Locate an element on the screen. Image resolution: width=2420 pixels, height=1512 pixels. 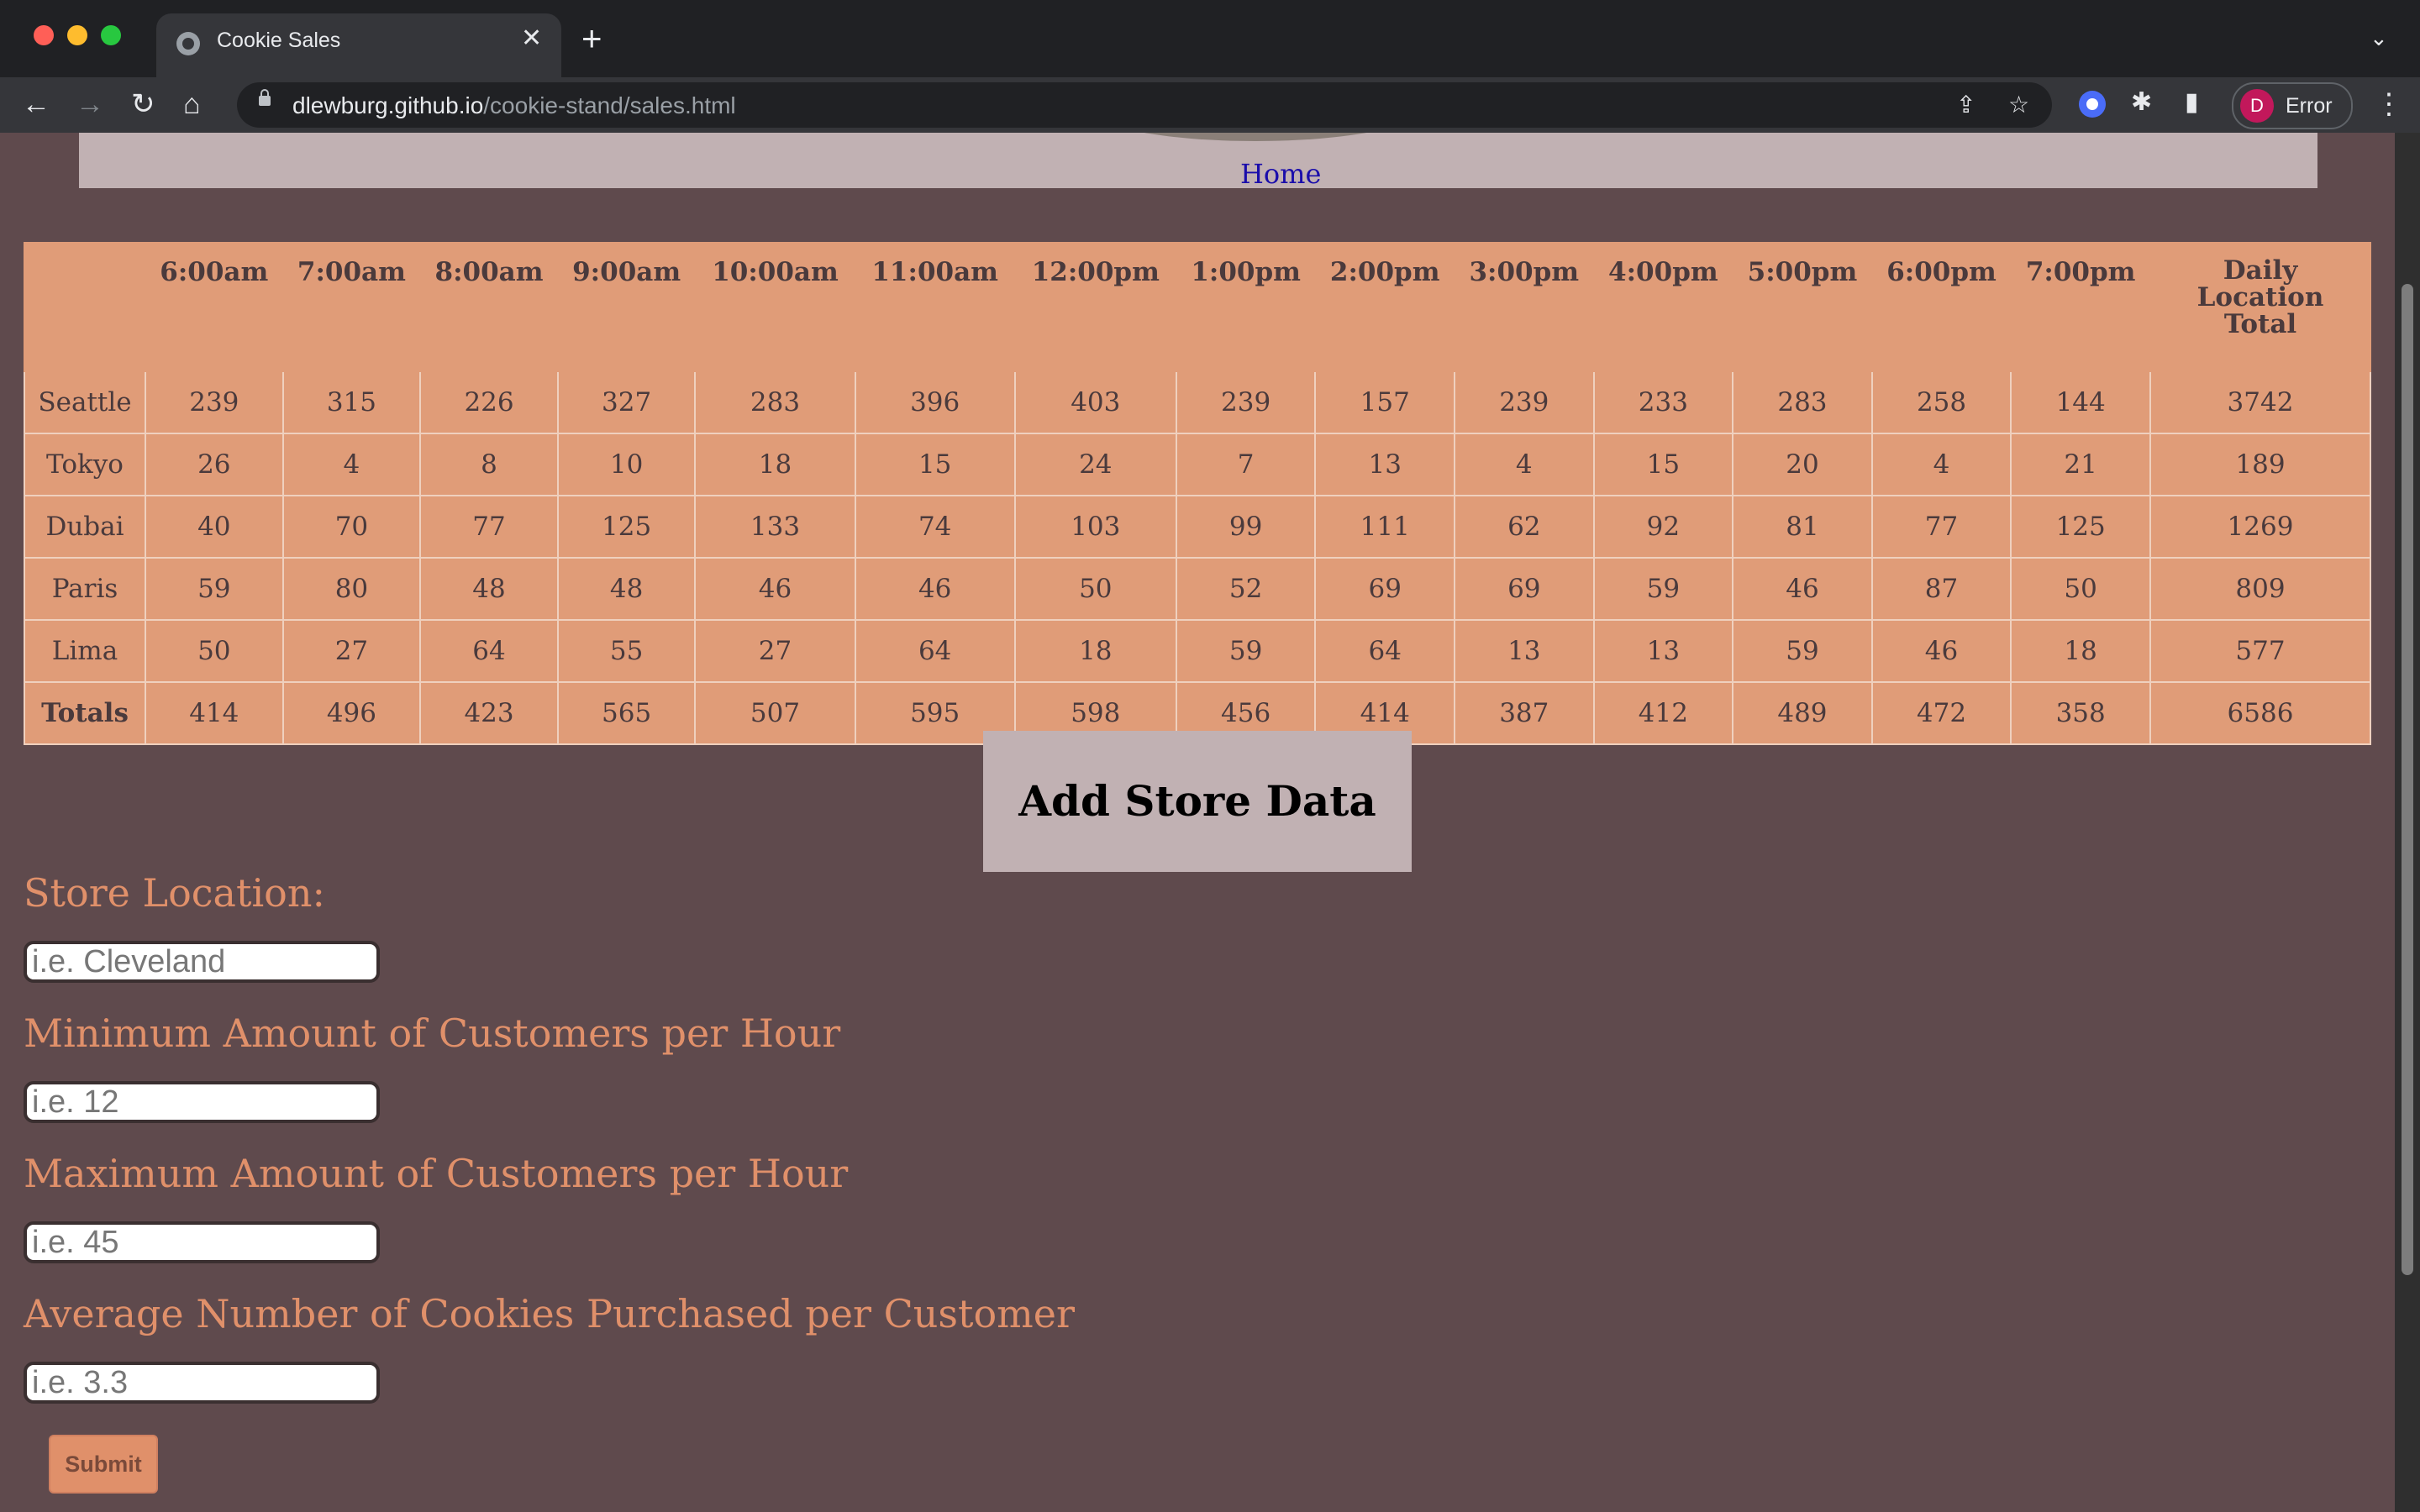
chevron-down-icon: ⌄ is located at coordinates (2379, 38).